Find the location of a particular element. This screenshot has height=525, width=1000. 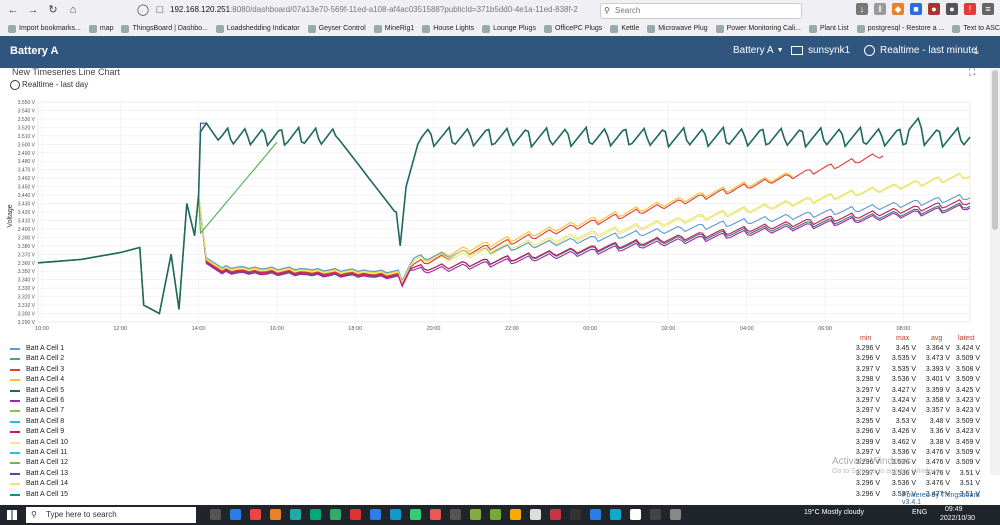

legend-series-name: Batt A Cell 4 is located at coordinates (45, 380).